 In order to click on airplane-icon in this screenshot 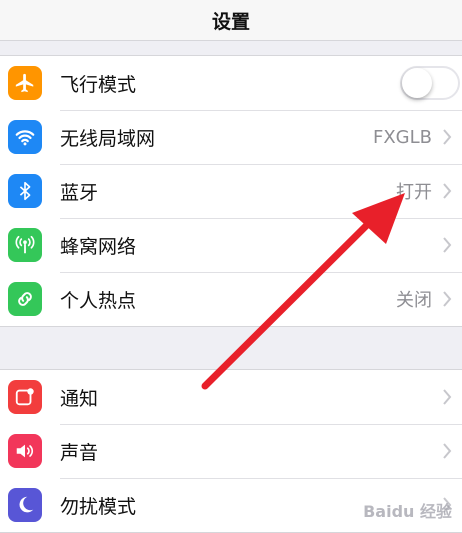, I will do `click(25, 83)`.